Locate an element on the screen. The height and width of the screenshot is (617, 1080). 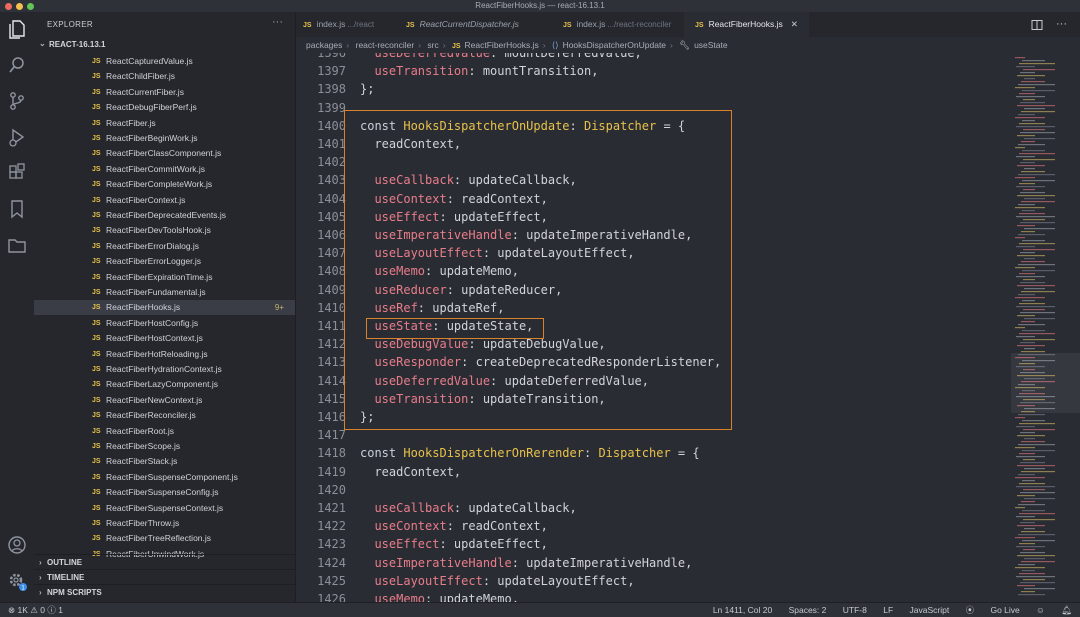
files-icon is located at coordinates (17, 29).